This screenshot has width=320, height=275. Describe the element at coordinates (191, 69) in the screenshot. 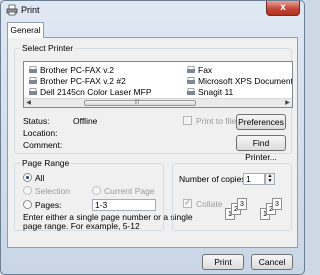

I see `fax-icon` at that location.